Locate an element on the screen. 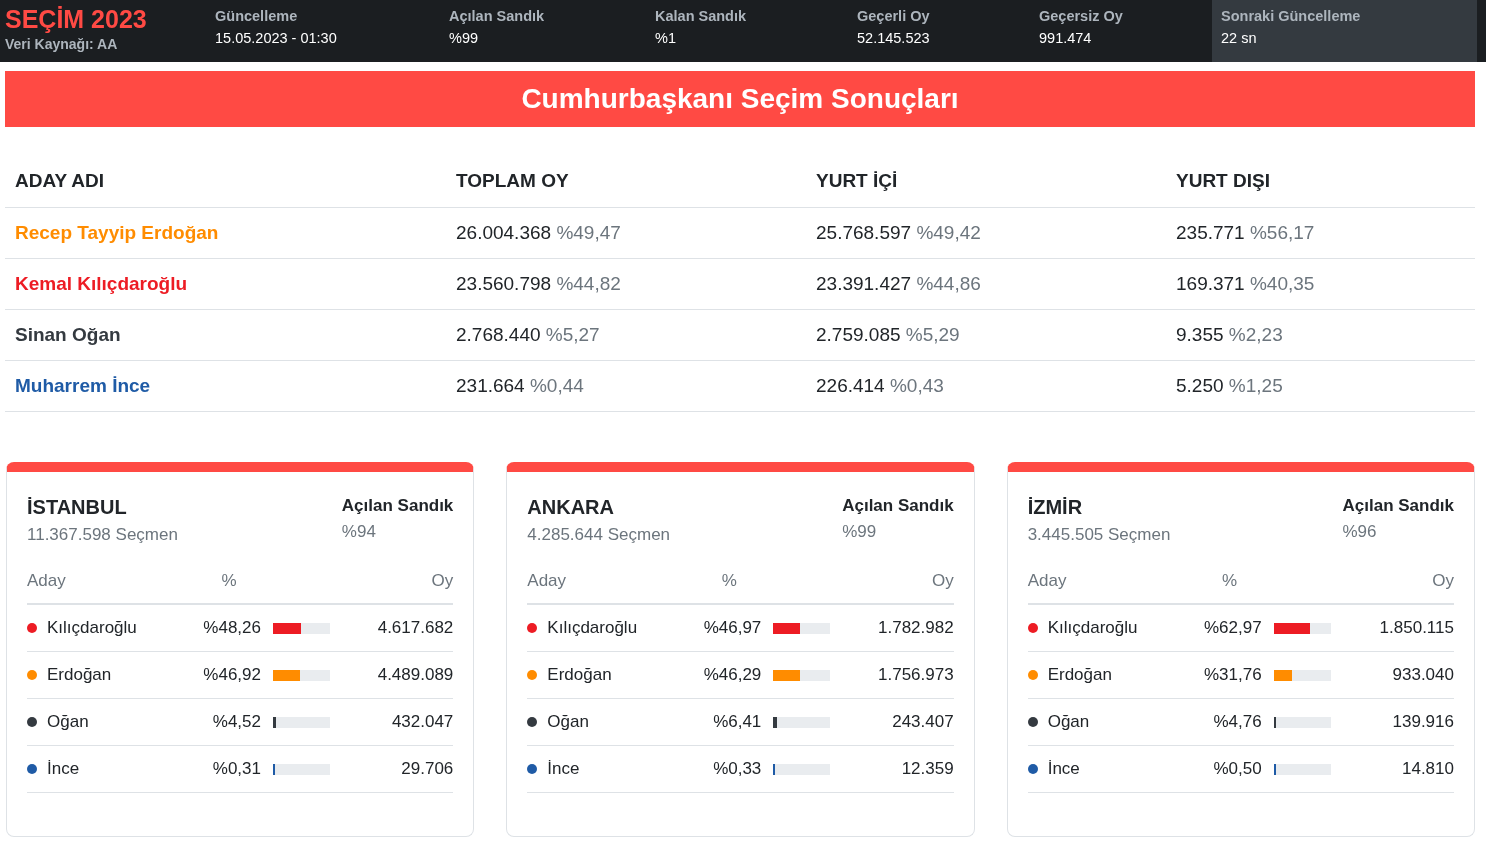 The image size is (1486, 854). table-cell-text: 2.768.440 %5,27 is located at coordinates (528, 335).